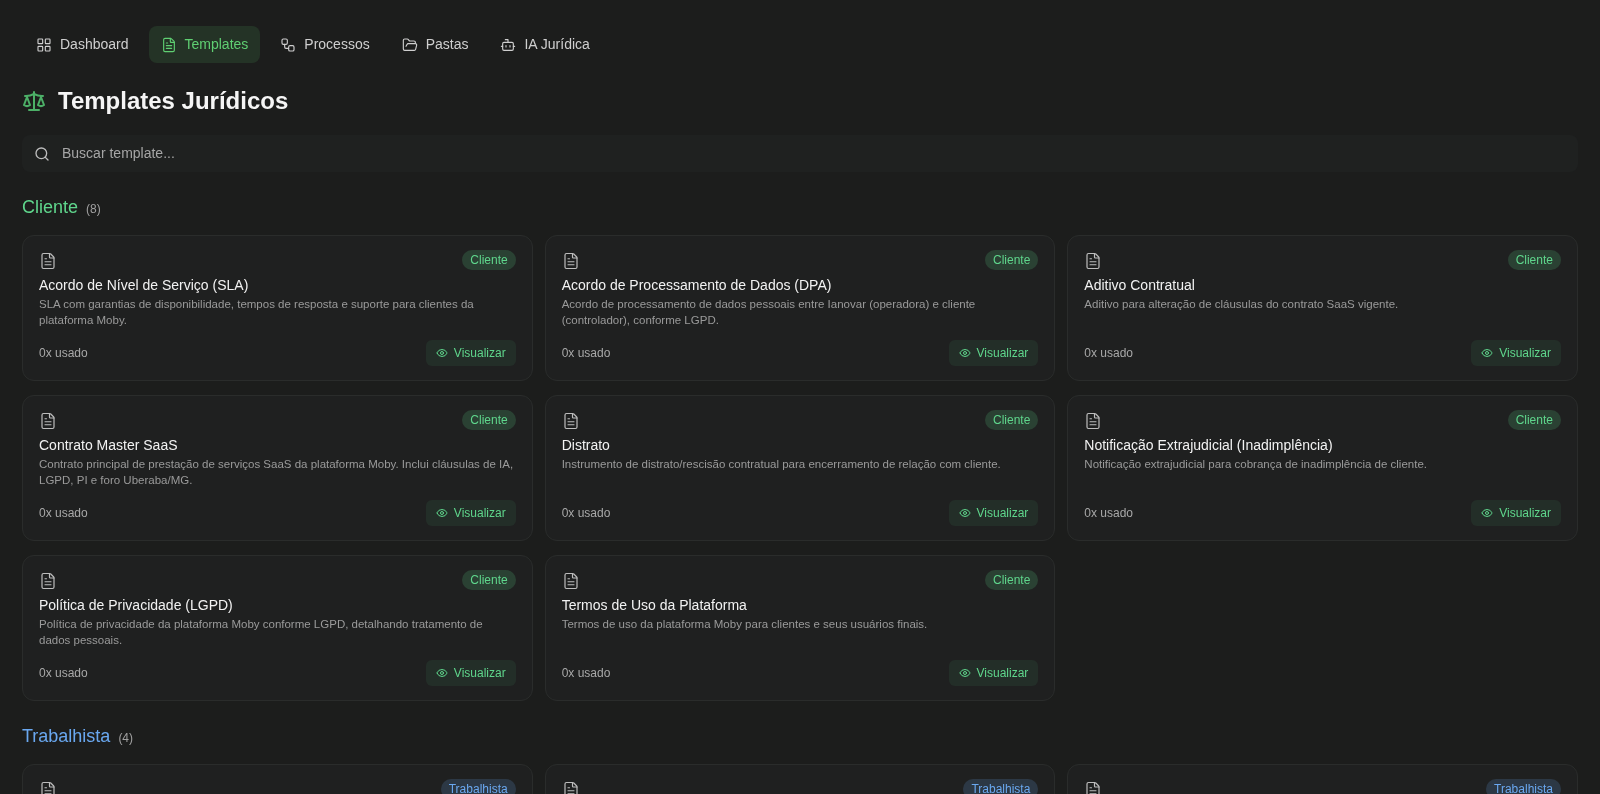 The height and width of the screenshot is (794, 1600). What do you see at coordinates (654, 605) in the screenshot?
I see `template-title: Termos de Uso da Plataforma` at bounding box center [654, 605].